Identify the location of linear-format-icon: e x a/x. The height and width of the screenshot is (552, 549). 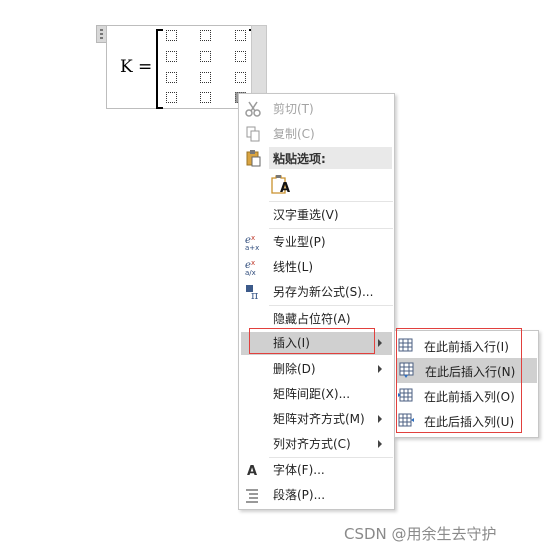
(250, 267).